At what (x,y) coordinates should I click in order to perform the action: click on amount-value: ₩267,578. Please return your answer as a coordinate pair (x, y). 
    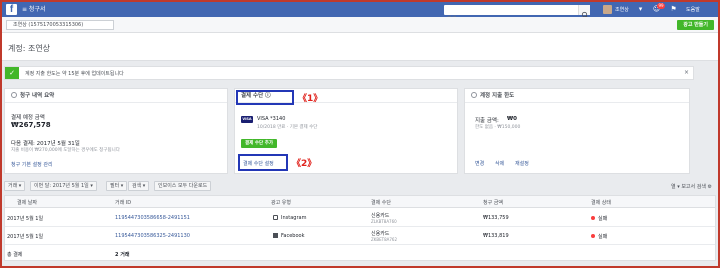
    Looking at the image, I should click on (31, 125).